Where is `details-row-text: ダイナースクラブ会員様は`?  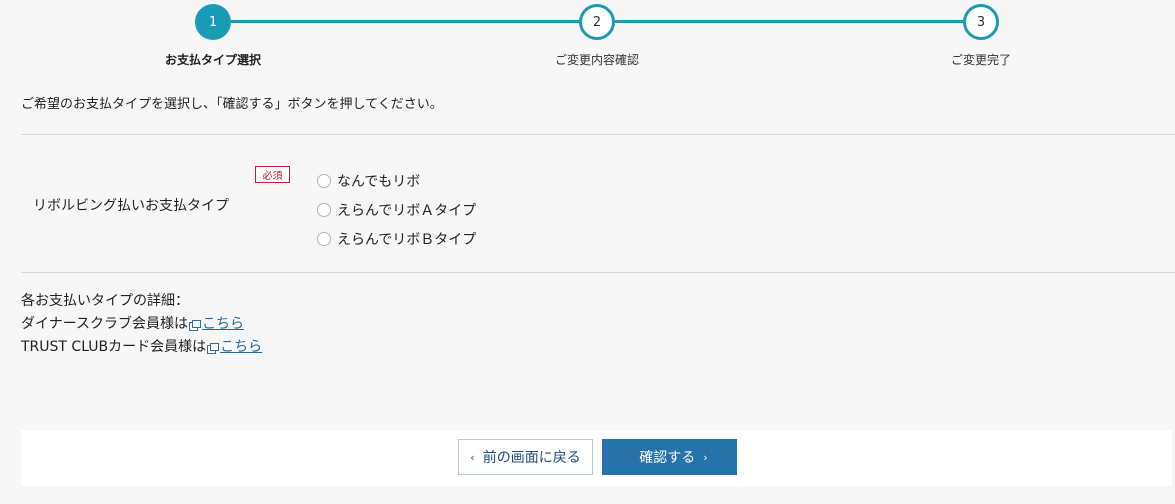
details-row-text: ダイナースクラブ会員様は is located at coordinates (105, 324).